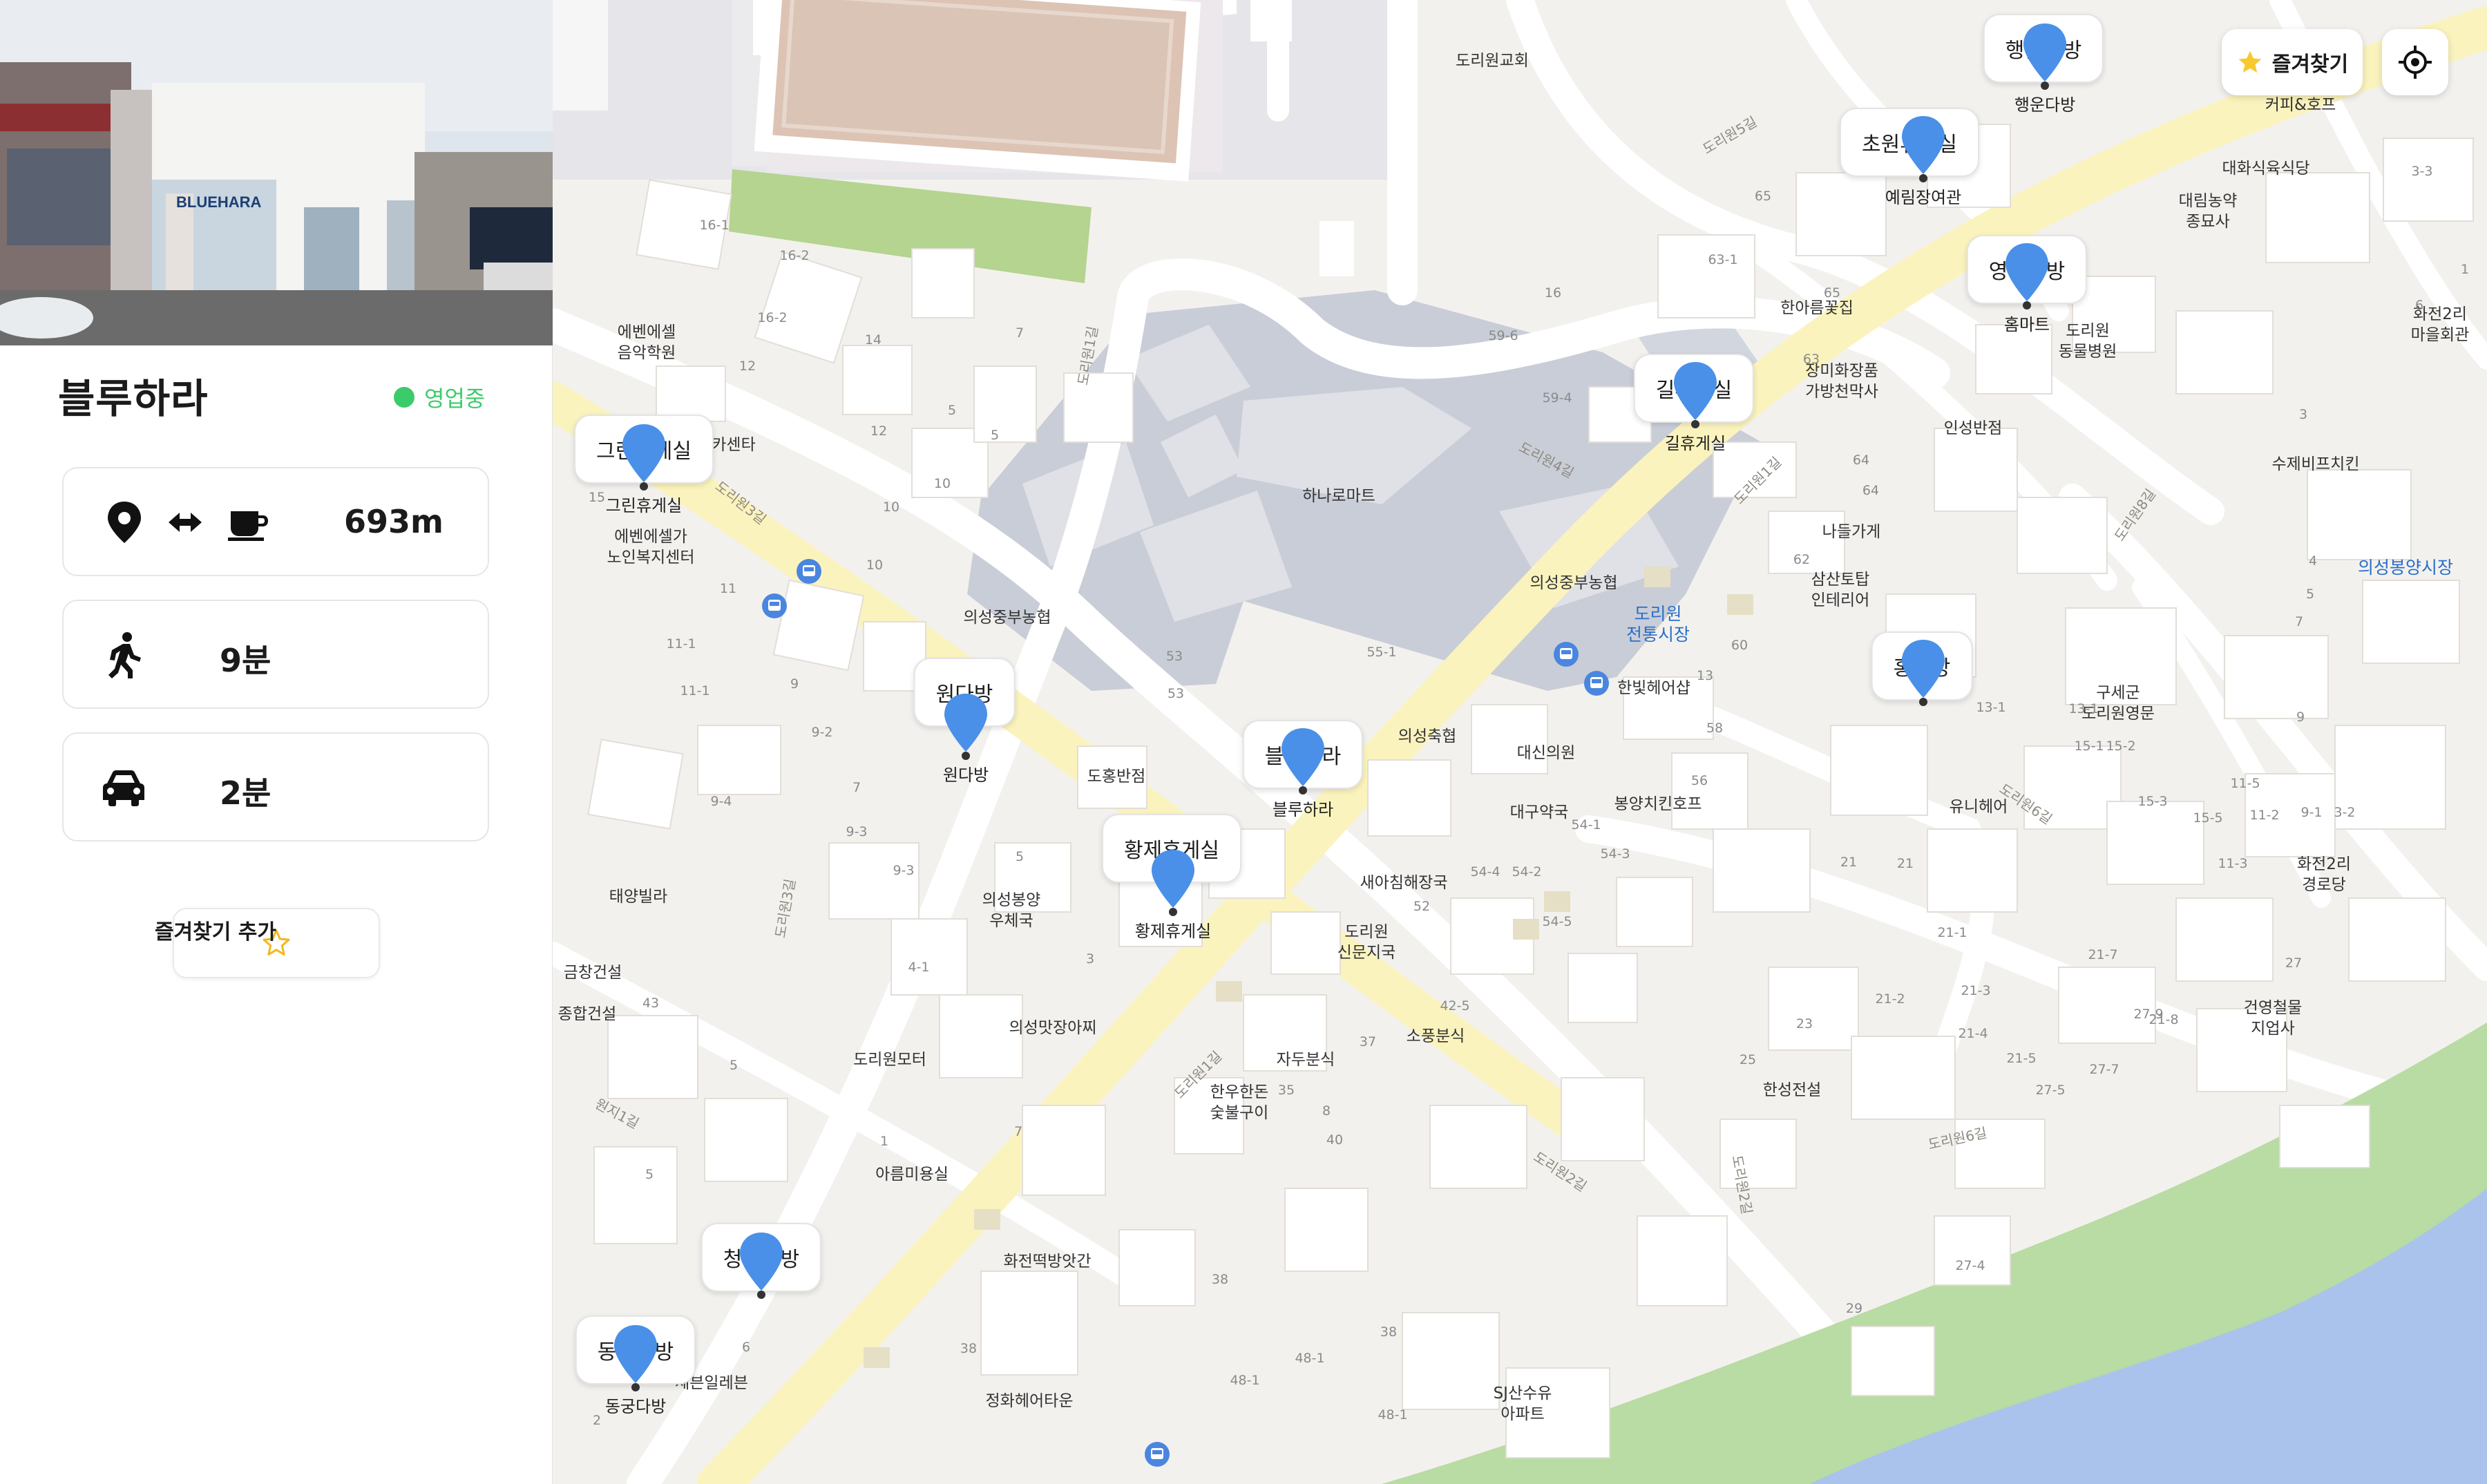 This screenshot has height=1484, width=2487. I want to click on place-label: 나들가게, so click(1851, 532).